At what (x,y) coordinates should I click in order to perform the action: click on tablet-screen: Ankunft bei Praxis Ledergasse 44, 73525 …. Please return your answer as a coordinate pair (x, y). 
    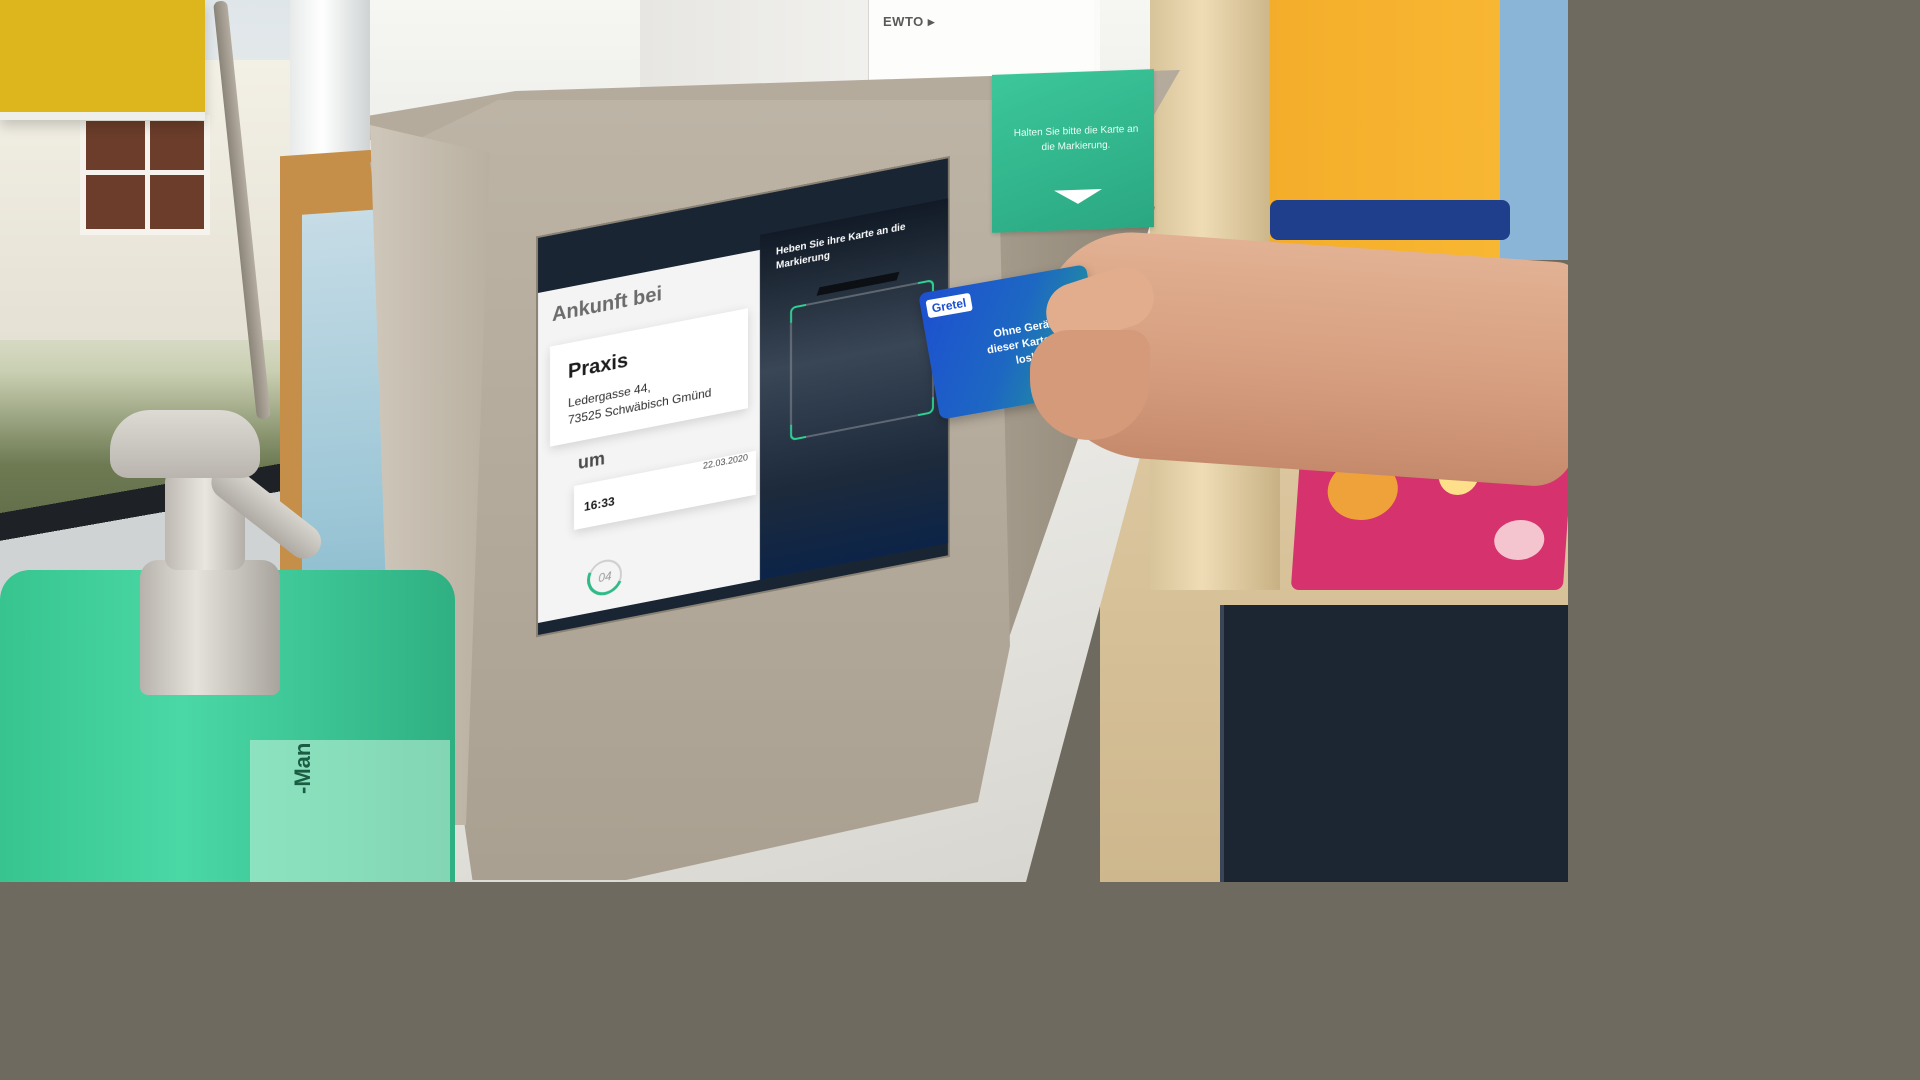
    Looking at the image, I should click on (743, 396).